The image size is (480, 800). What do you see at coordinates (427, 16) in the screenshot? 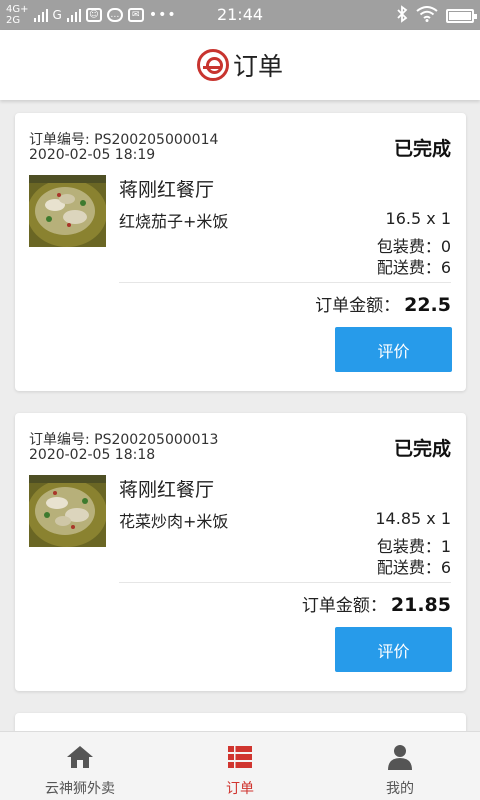
I see `wifi-icon` at bounding box center [427, 16].